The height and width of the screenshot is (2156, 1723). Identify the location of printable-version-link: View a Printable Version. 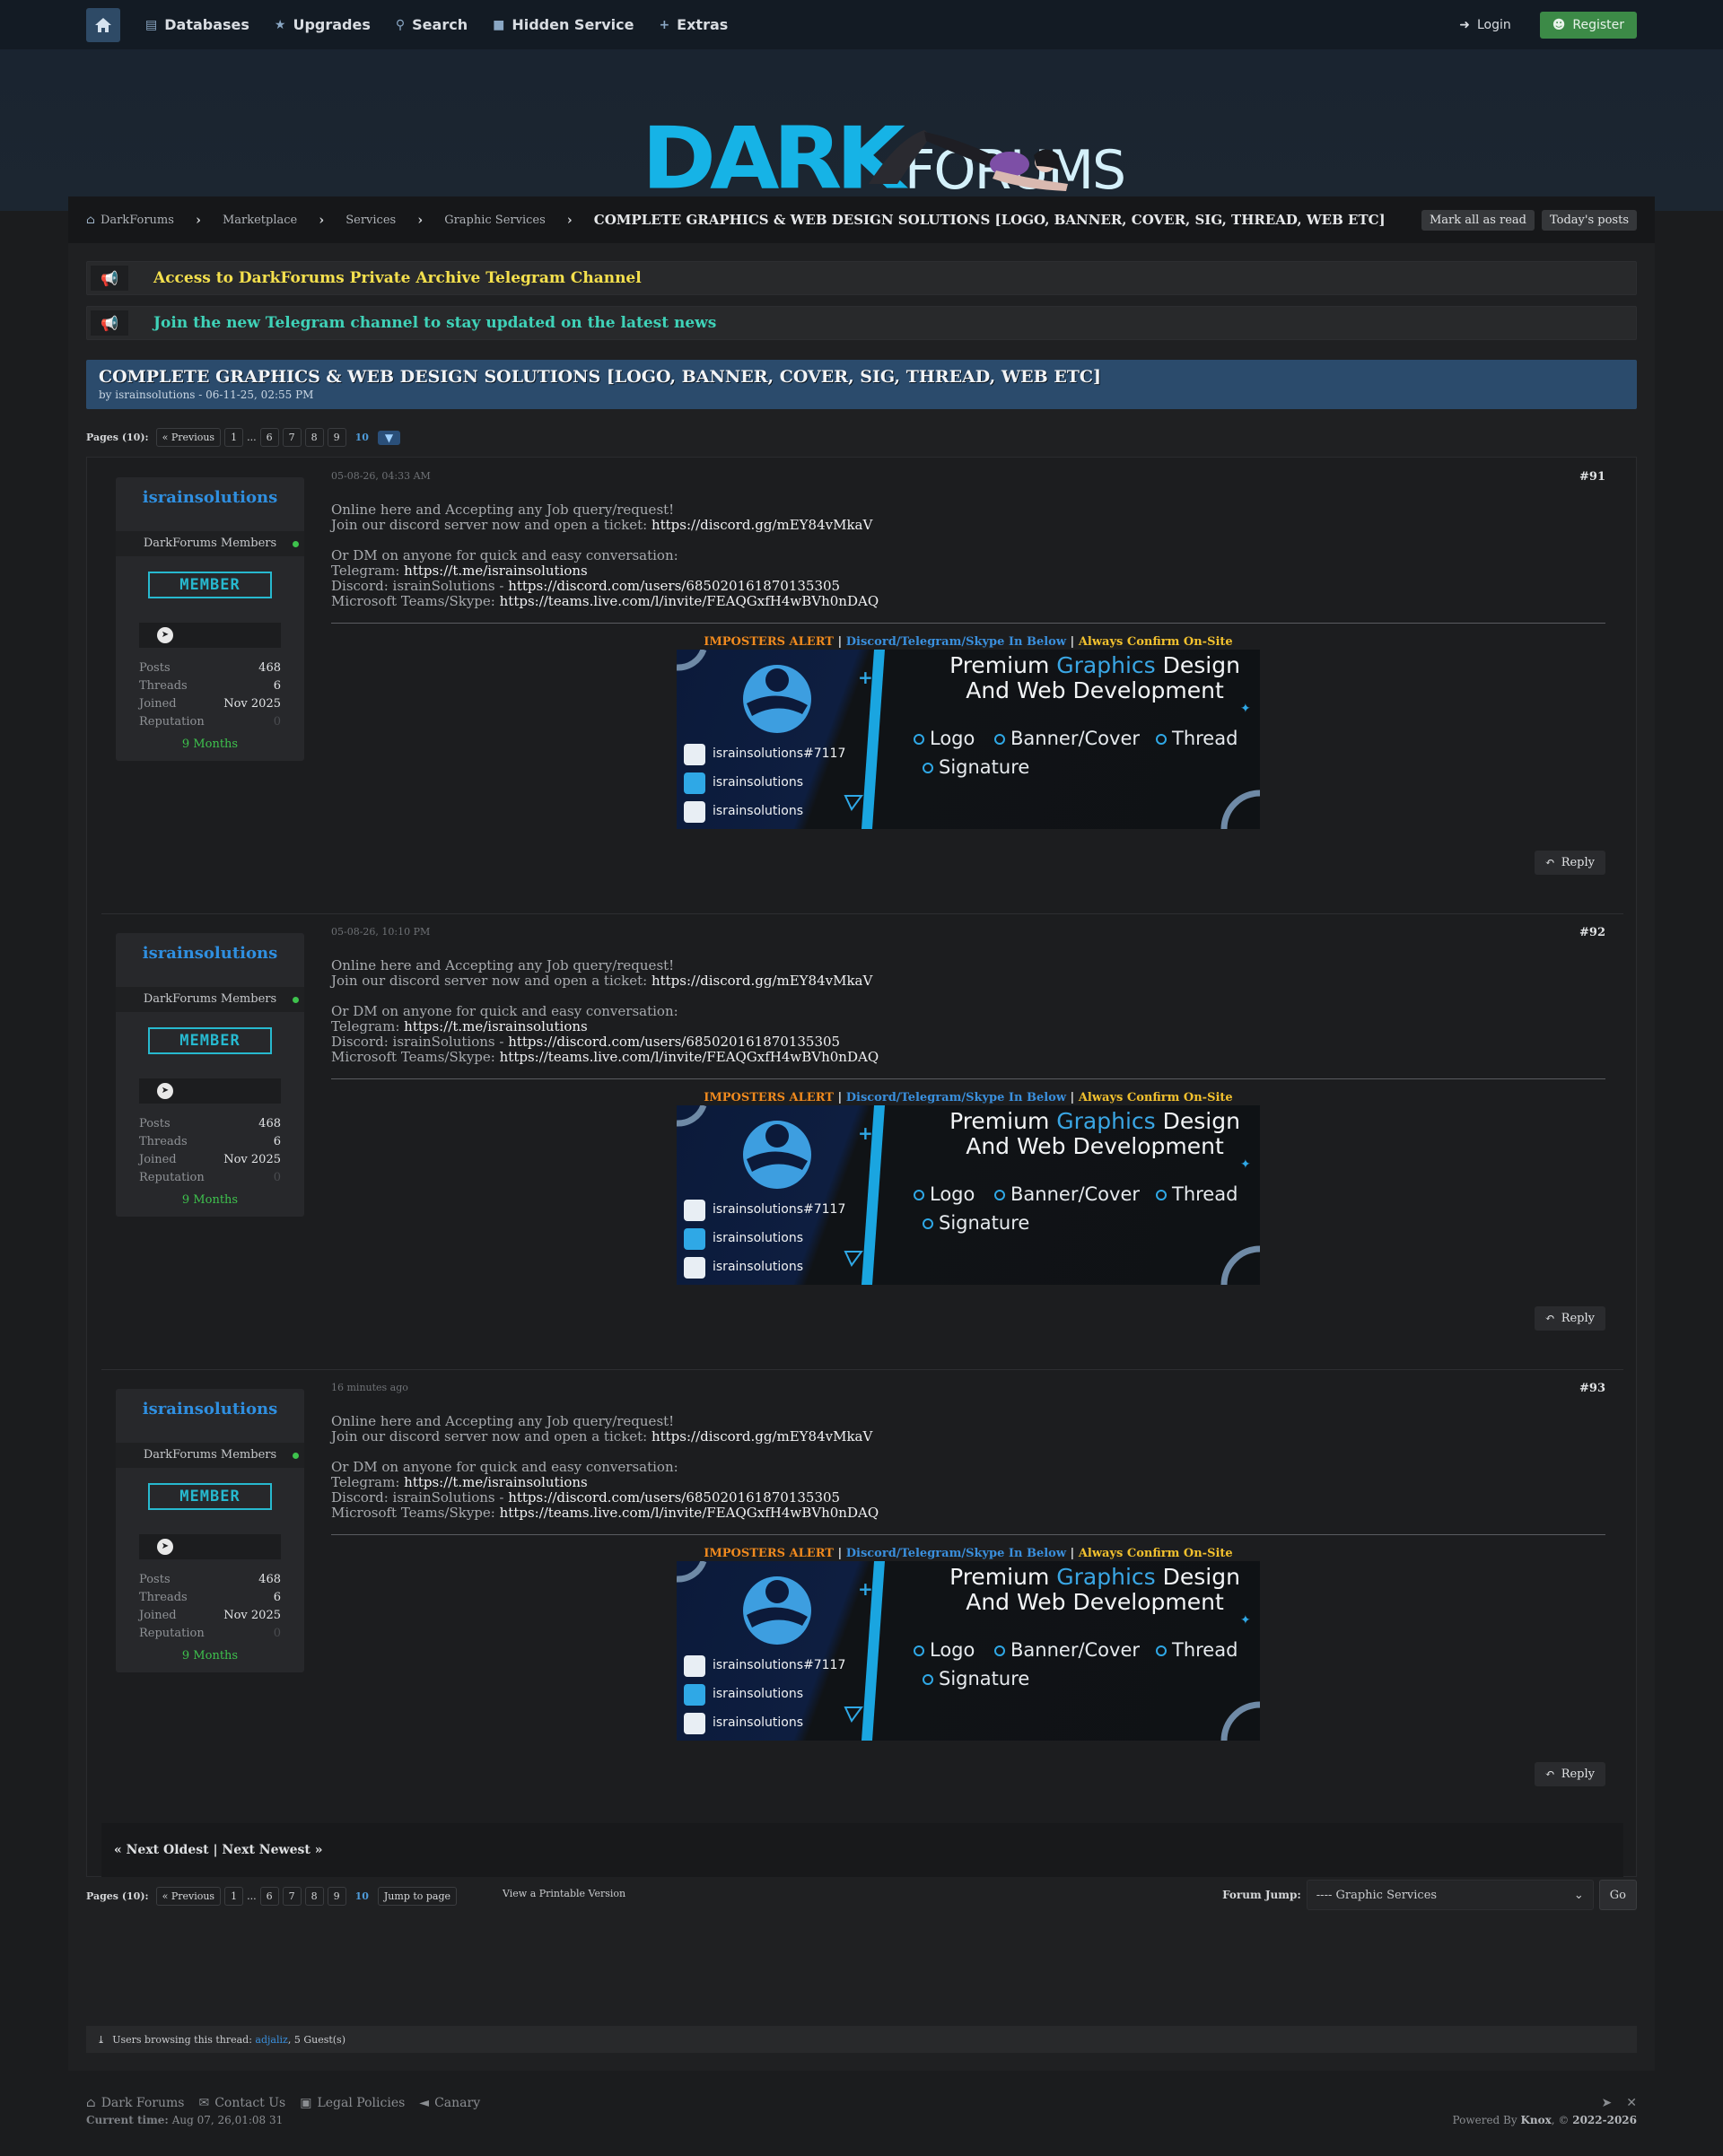
(564, 1893).